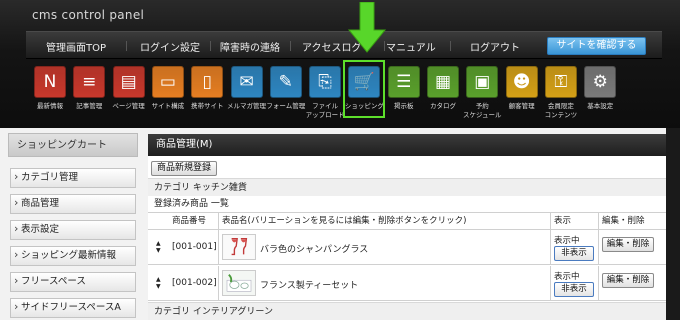 The height and width of the screenshot is (320, 680). I want to click on toolbar-item: ☰ 掲示板, so click(404, 94).